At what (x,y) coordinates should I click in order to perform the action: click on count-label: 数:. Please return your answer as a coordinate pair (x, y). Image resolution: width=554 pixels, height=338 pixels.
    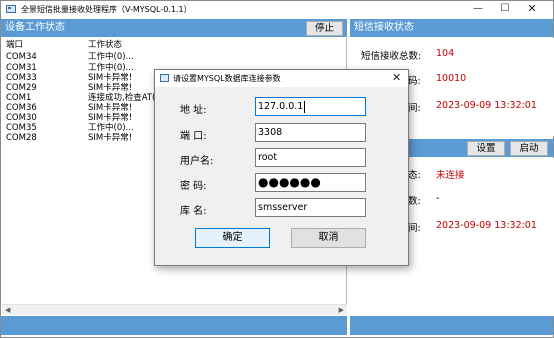
    Looking at the image, I should click on (414, 201).